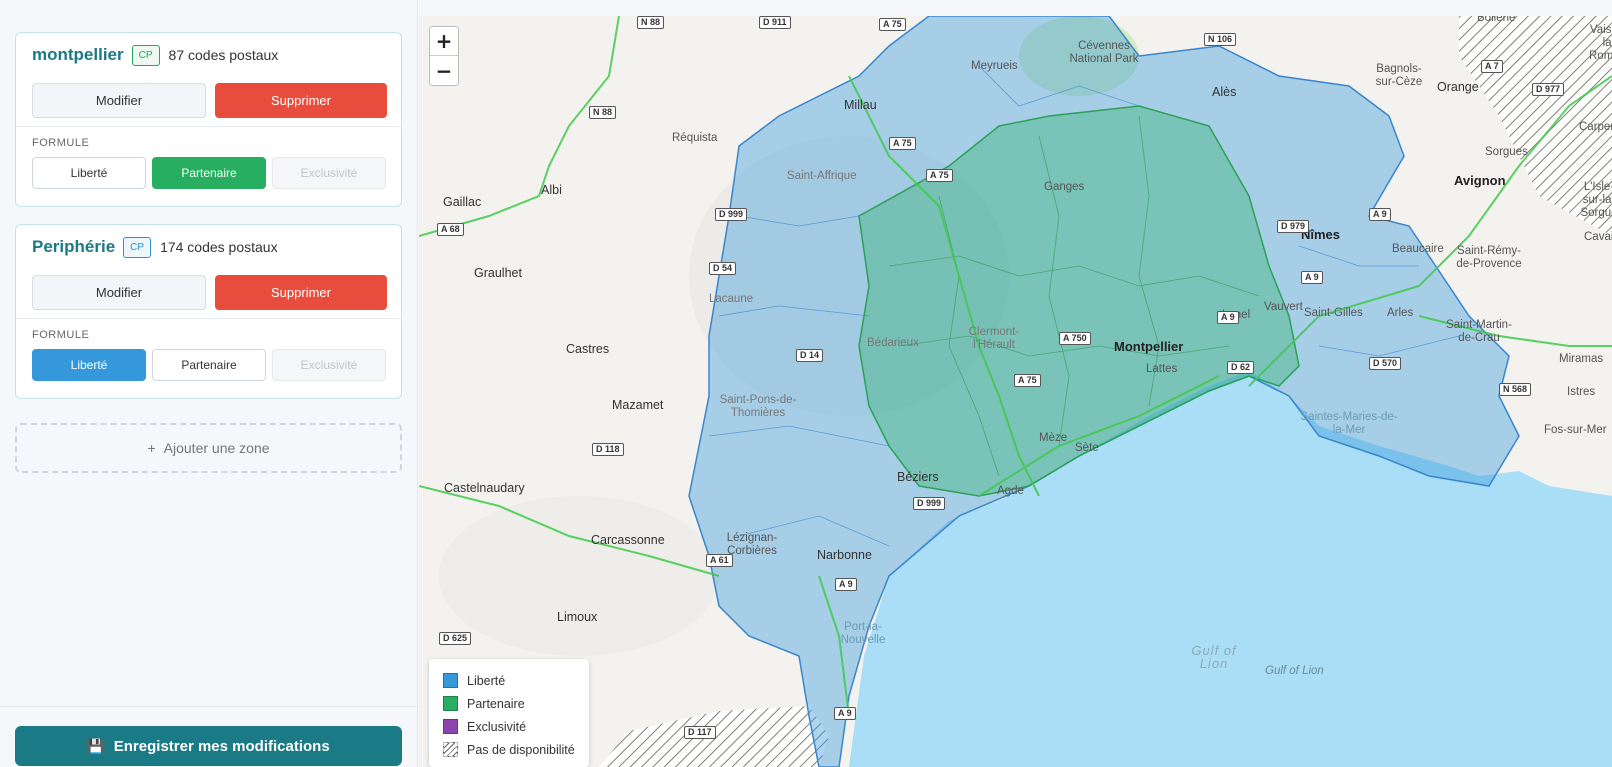 The width and height of the screenshot is (1612, 767). What do you see at coordinates (216, 448) in the screenshot?
I see `add-zone-label: Ajouter une zone` at bounding box center [216, 448].